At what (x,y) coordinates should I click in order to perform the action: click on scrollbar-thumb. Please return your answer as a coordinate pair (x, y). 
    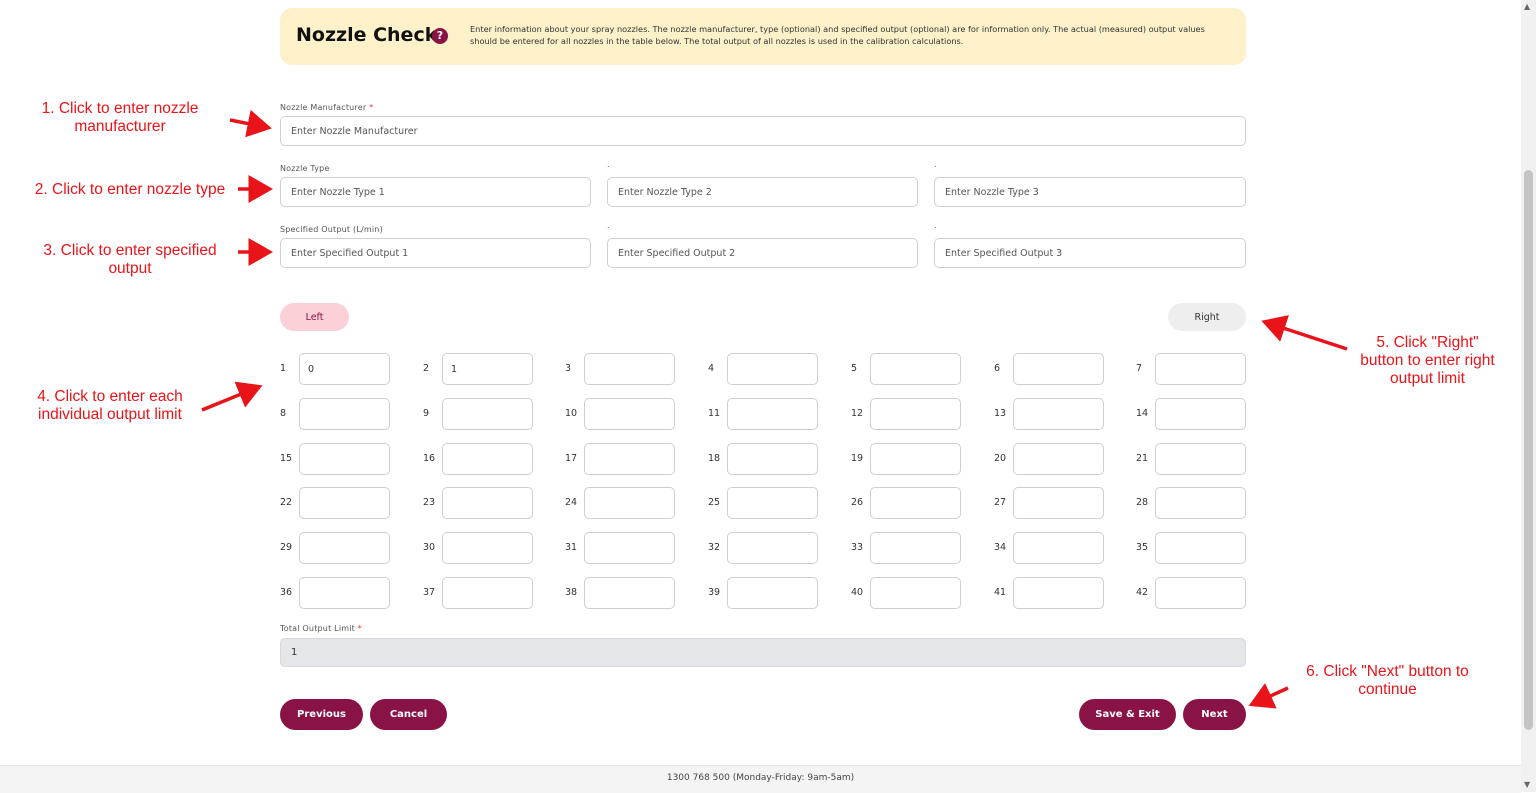
    Looking at the image, I should click on (1528, 450).